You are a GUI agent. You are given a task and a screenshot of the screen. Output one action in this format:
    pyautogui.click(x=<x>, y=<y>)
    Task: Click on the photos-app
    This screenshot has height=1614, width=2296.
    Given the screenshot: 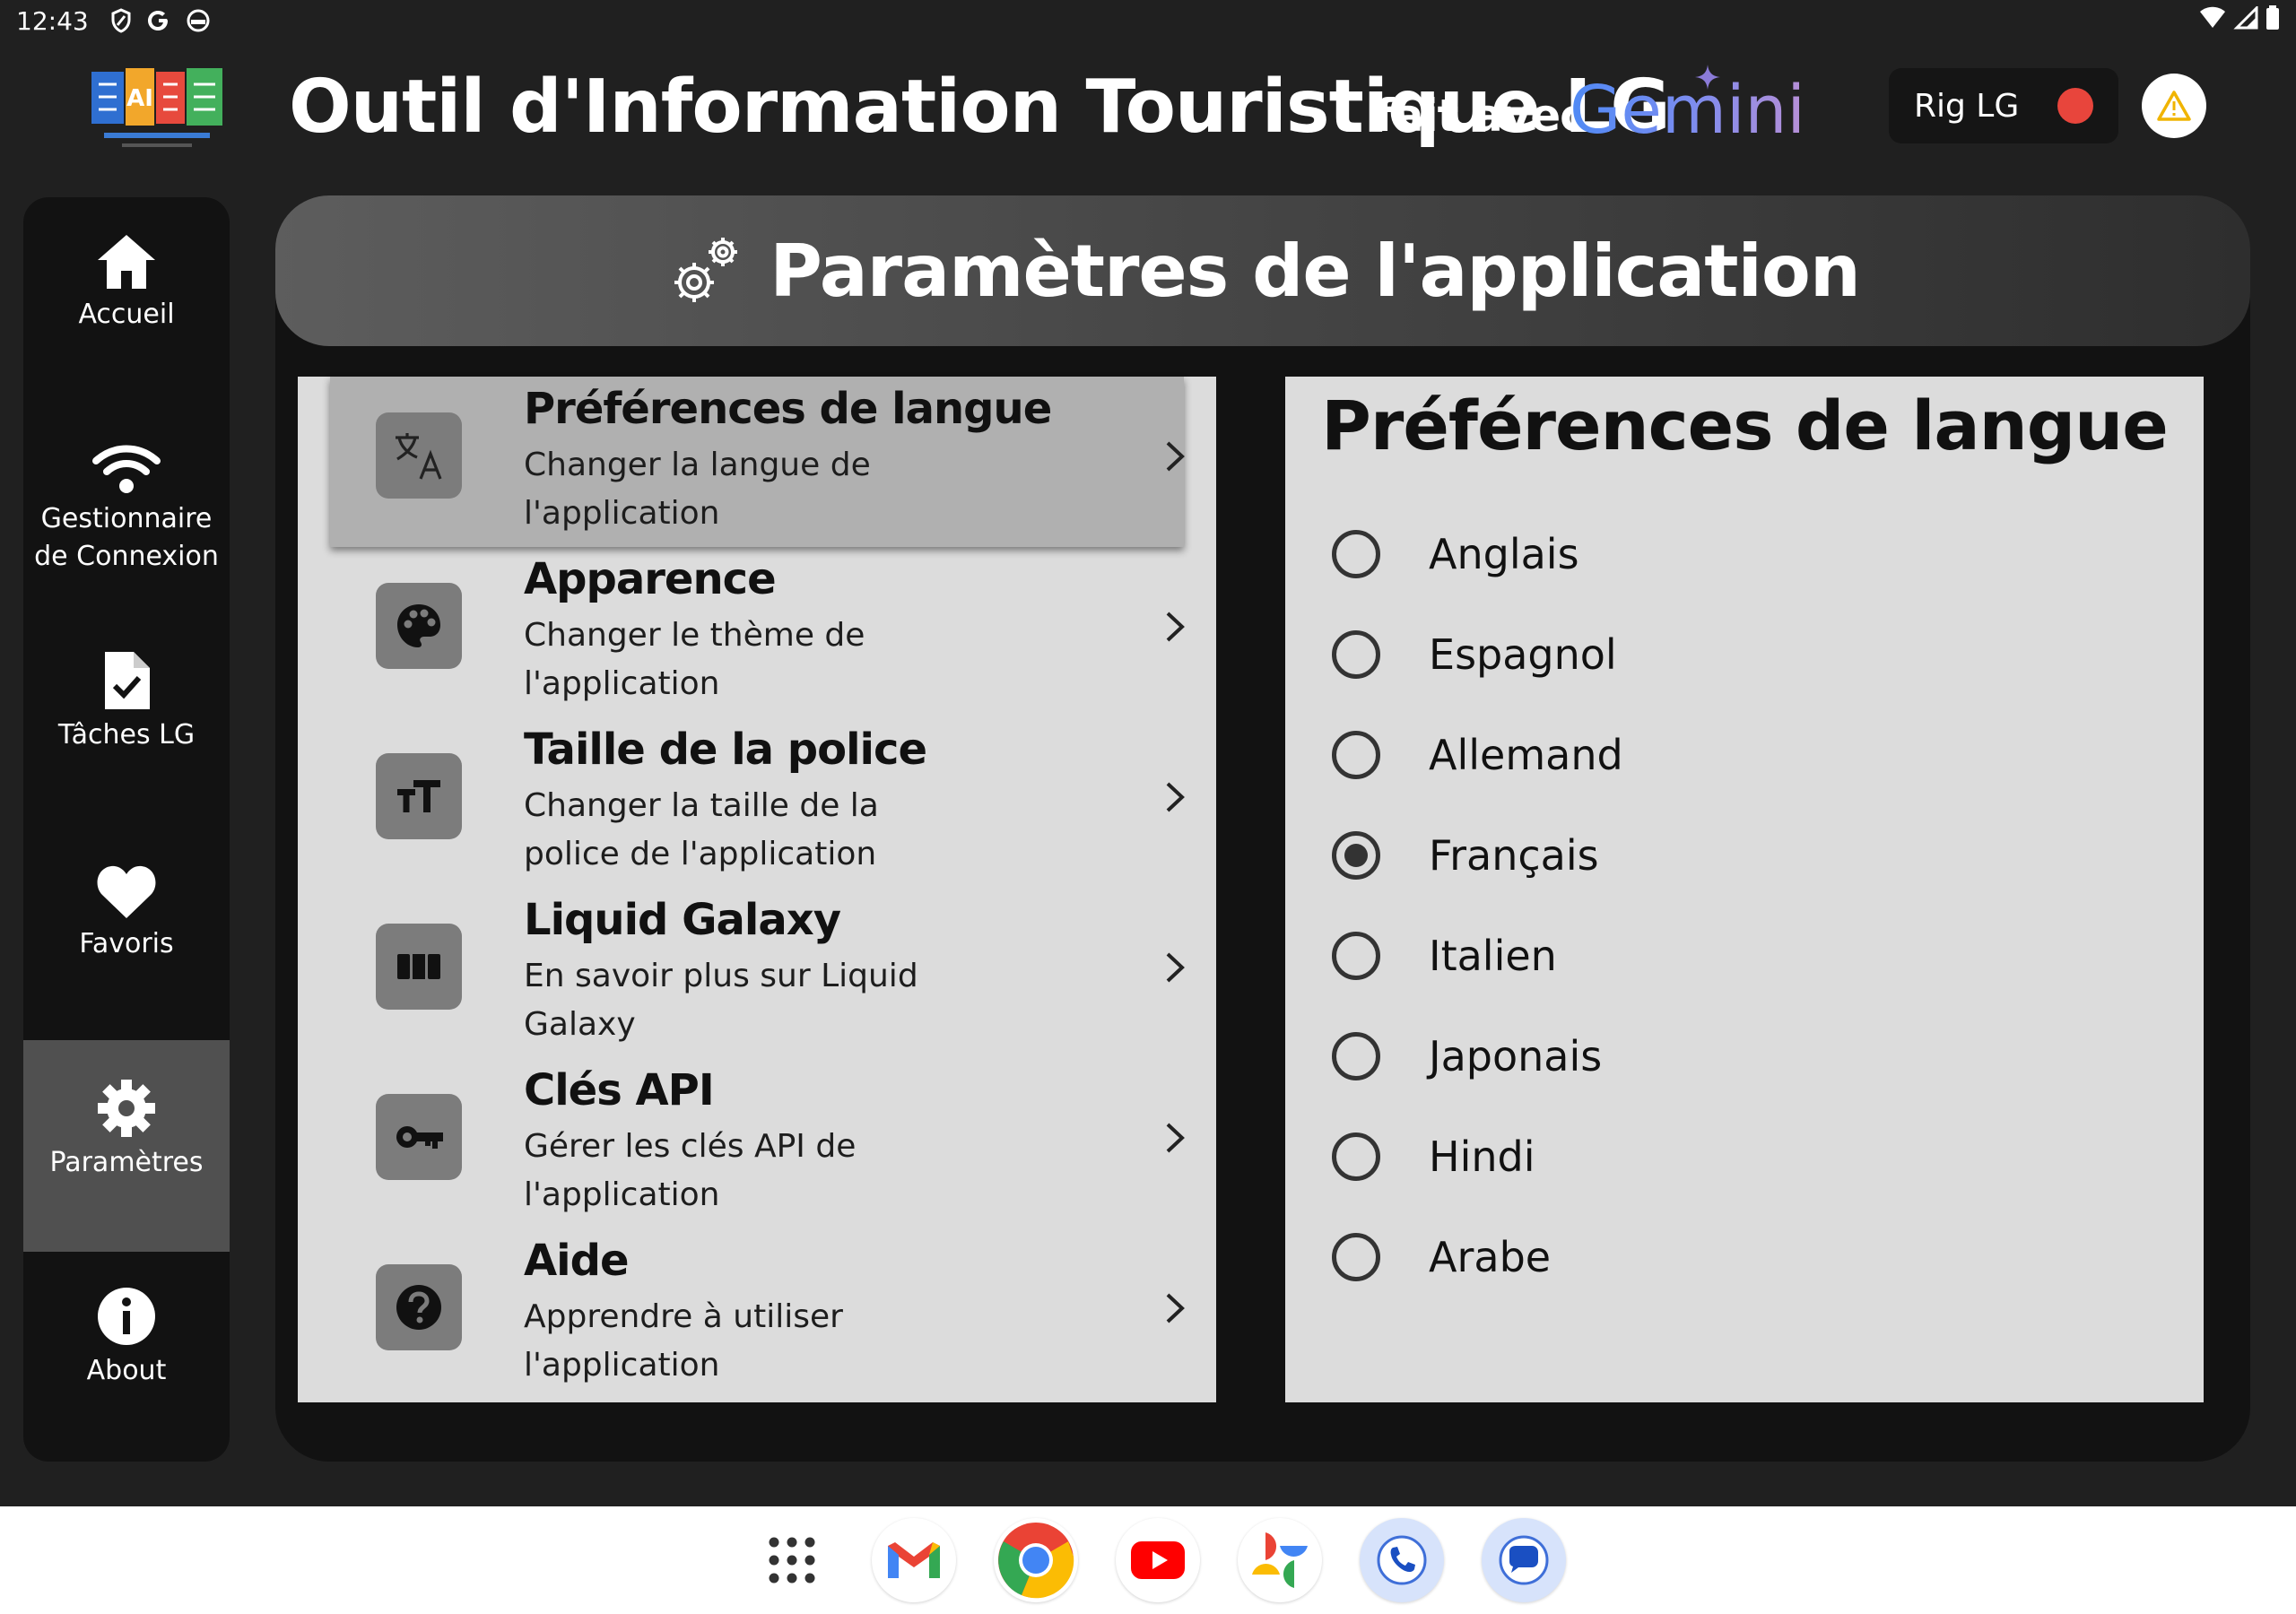 What is the action you would take?
    pyautogui.click(x=1280, y=1560)
    